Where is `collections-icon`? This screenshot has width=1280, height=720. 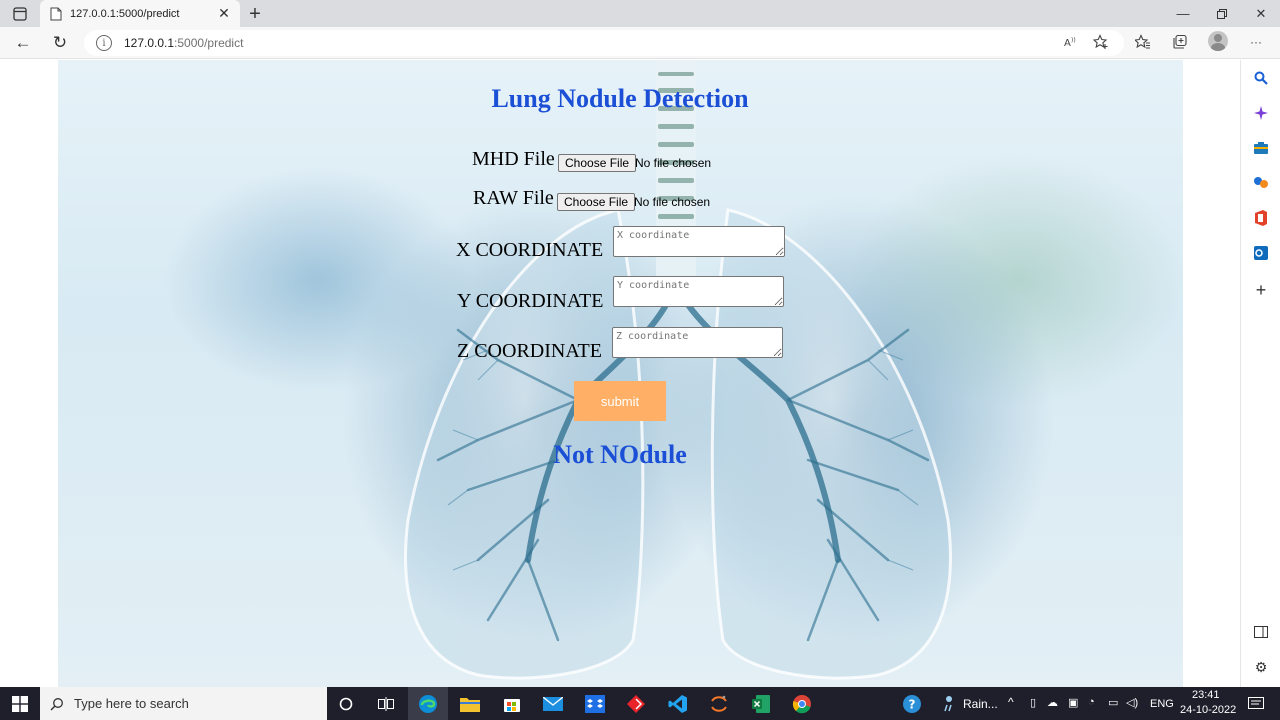
collections-icon is located at coordinates (1180, 42).